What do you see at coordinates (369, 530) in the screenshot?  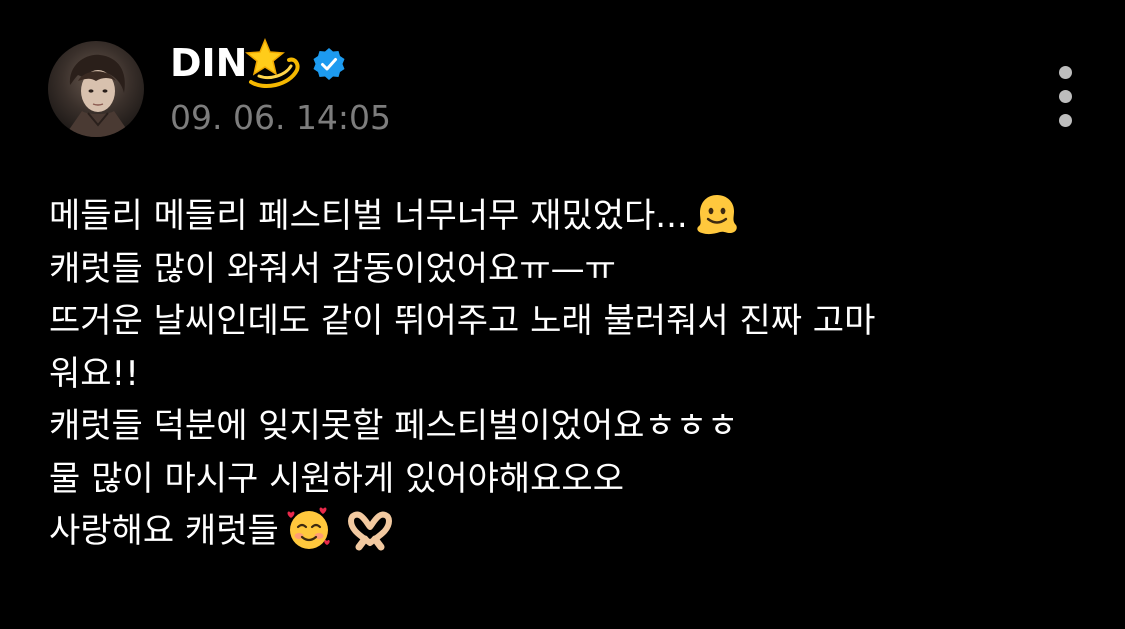 I see `heart-hands-emoji` at bounding box center [369, 530].